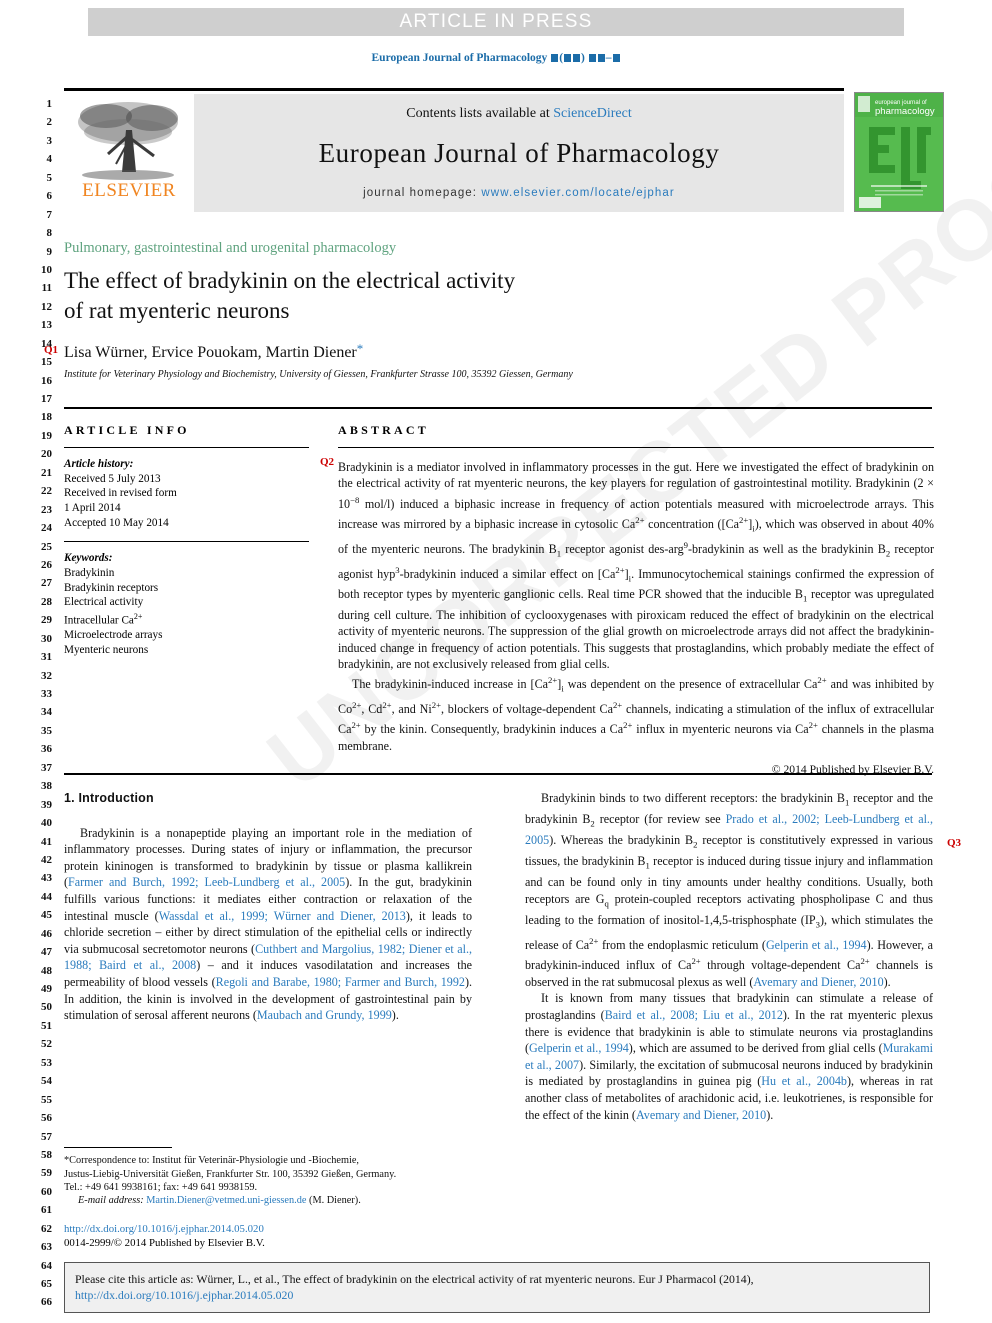 The image size is (992, 1323). What do you see at coordinates (49, 122) in the screenshot?
I see `line-number: 2` at bounding box center [49, 122].